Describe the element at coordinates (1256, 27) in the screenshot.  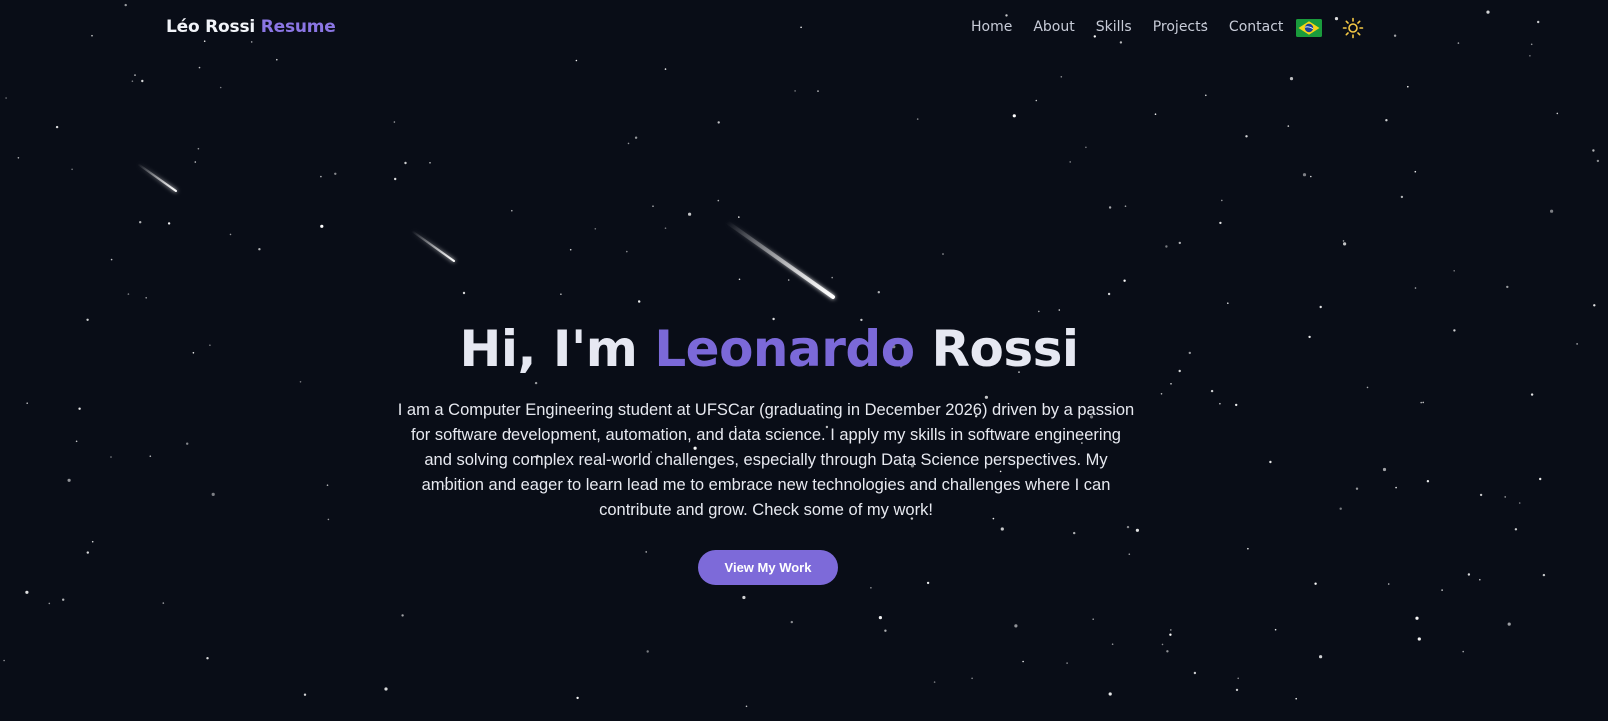
I see `nav-link-contact: Contact` at that location.